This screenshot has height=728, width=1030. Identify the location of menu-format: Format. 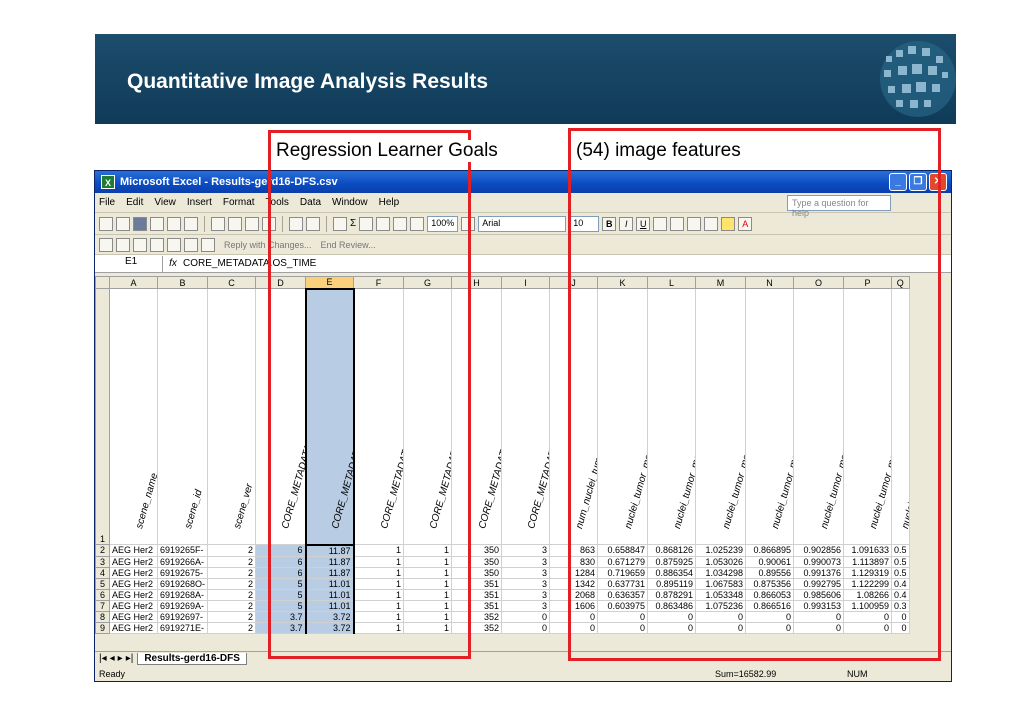
(239, 202).